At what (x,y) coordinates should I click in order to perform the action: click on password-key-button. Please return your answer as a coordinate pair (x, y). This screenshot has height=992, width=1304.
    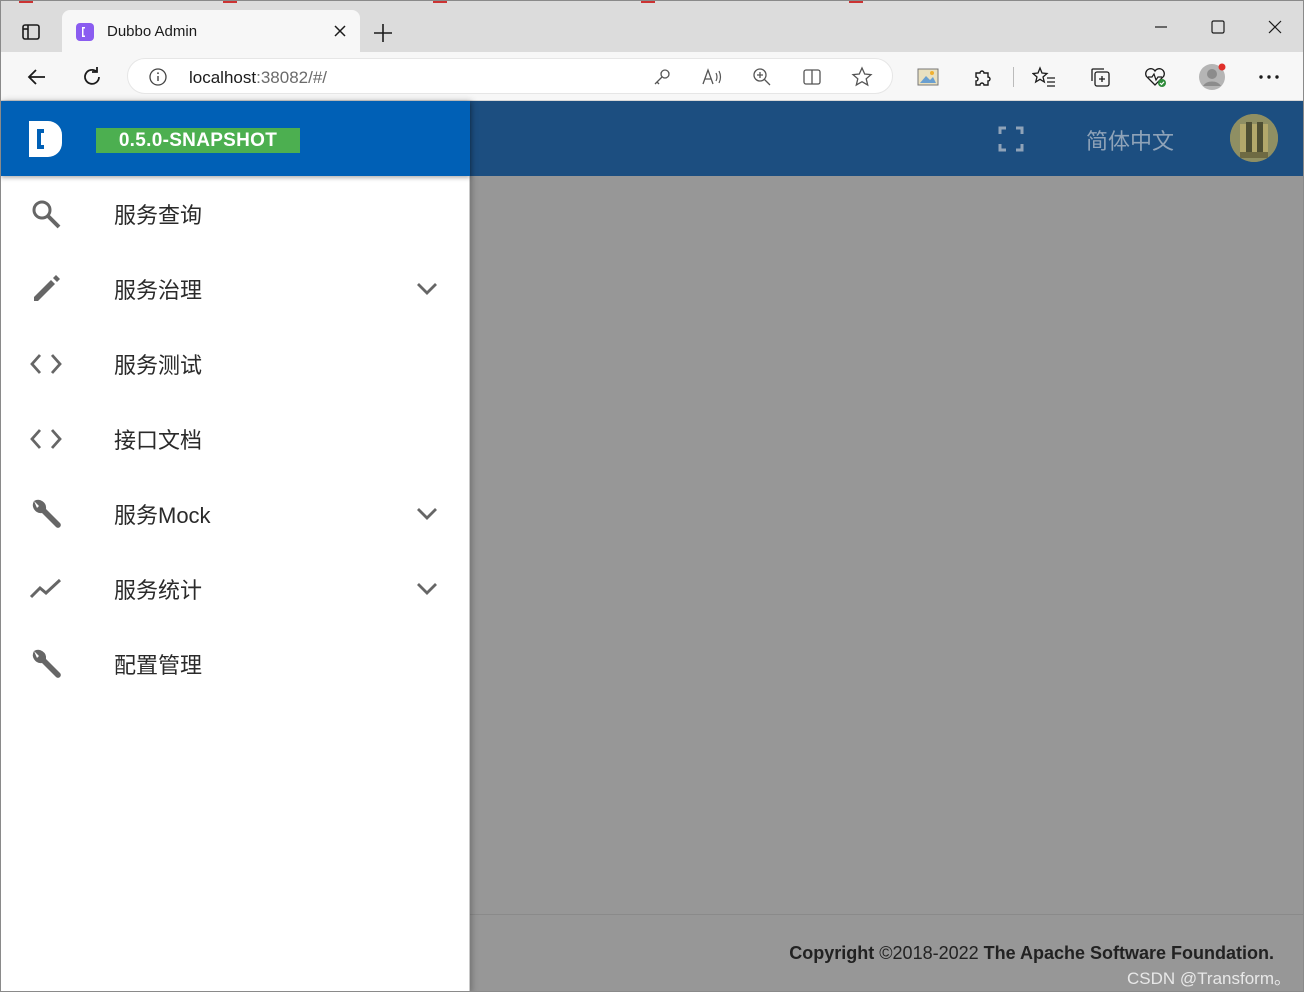
    Looking at the image, I should click on (662, 77).